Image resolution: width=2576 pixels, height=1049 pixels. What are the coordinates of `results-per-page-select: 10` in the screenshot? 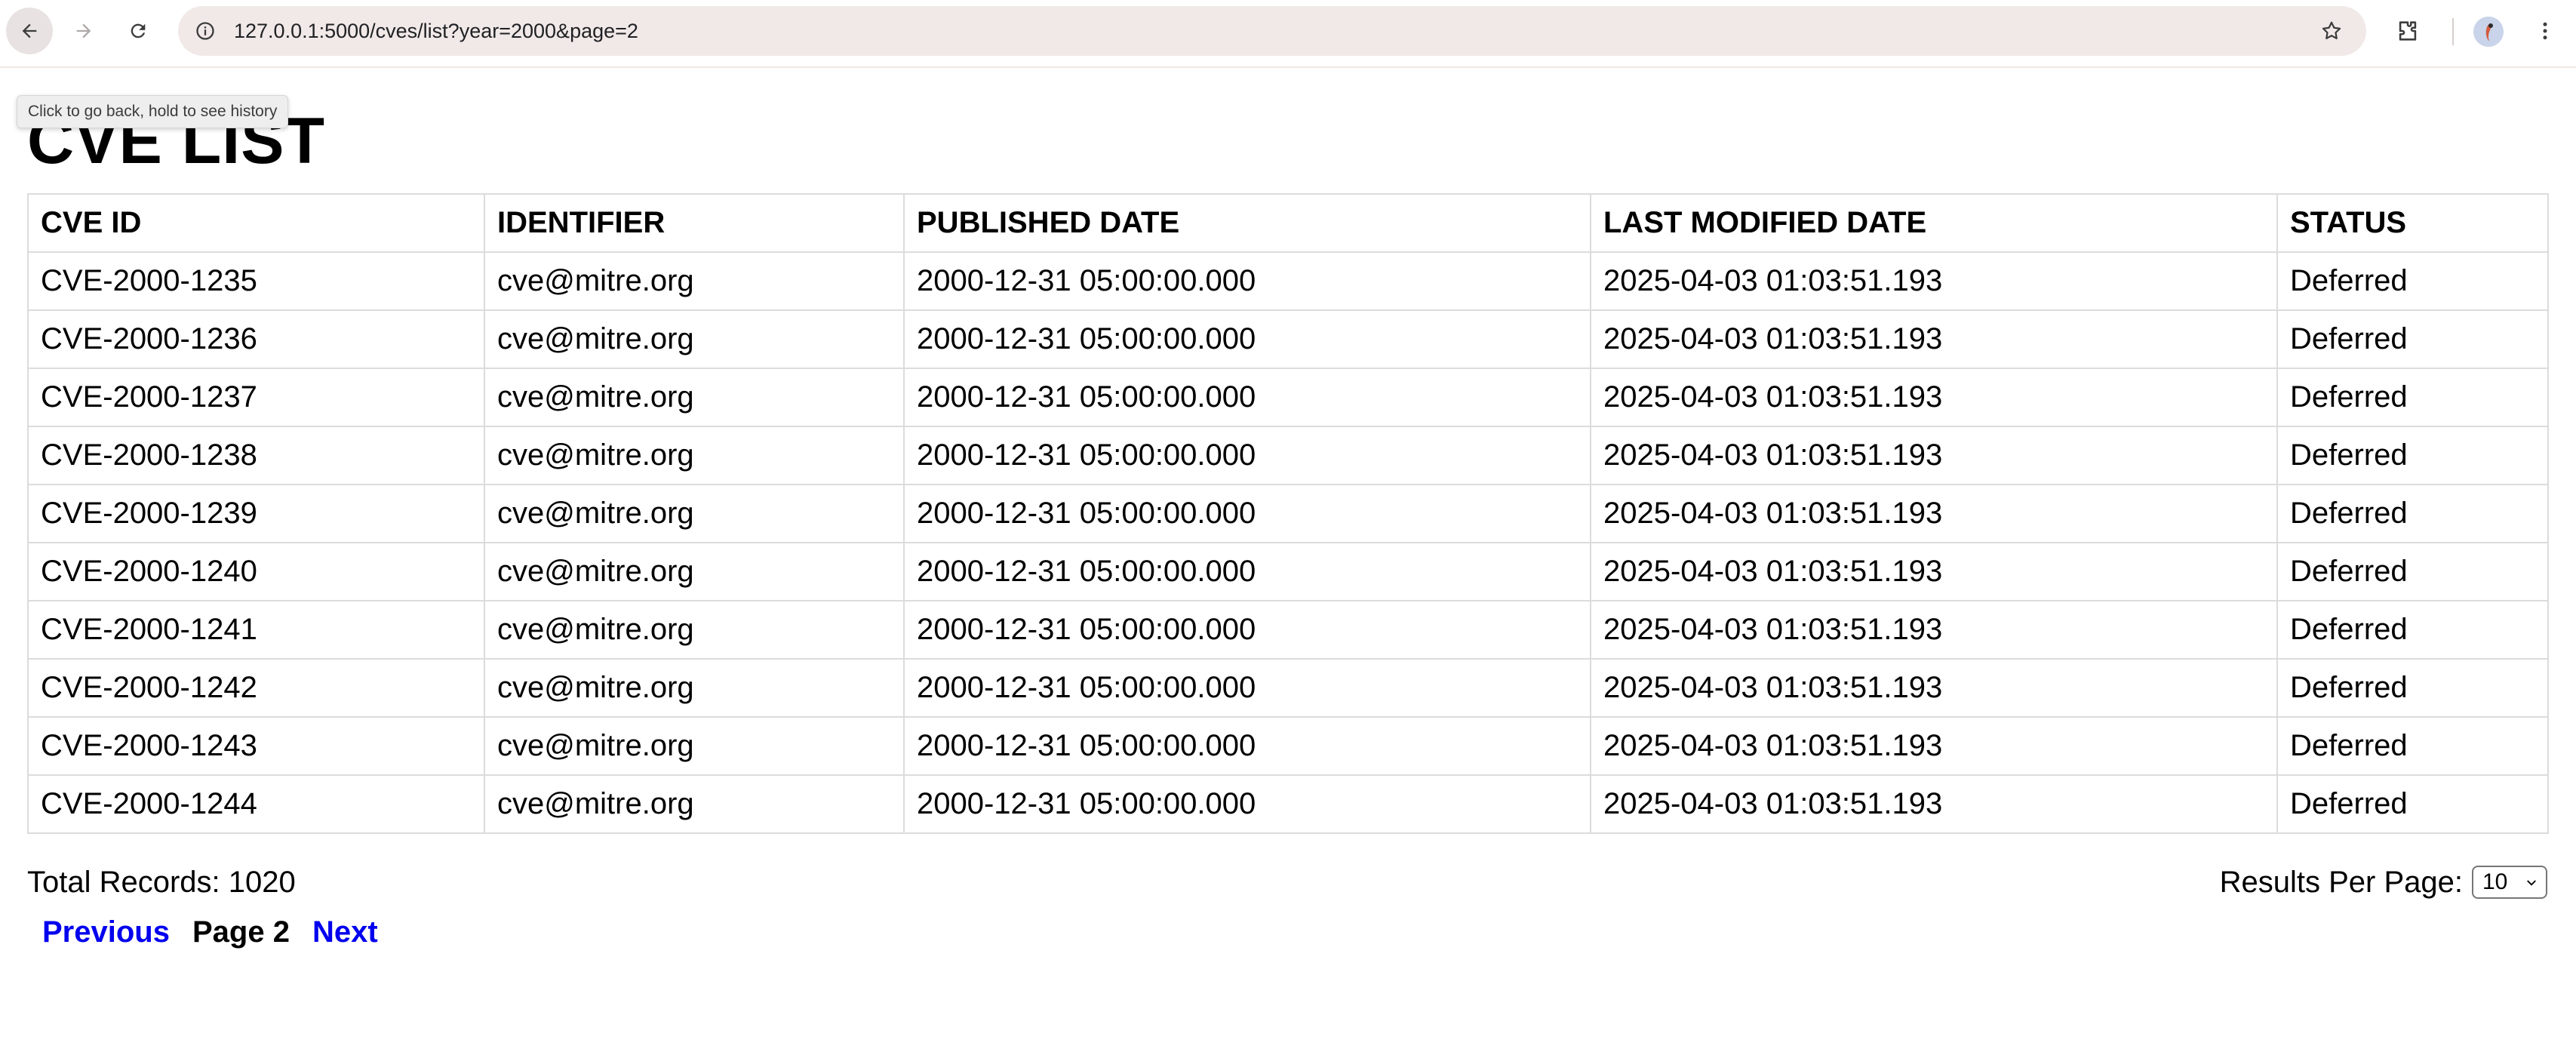 It's located at (2509, 883).